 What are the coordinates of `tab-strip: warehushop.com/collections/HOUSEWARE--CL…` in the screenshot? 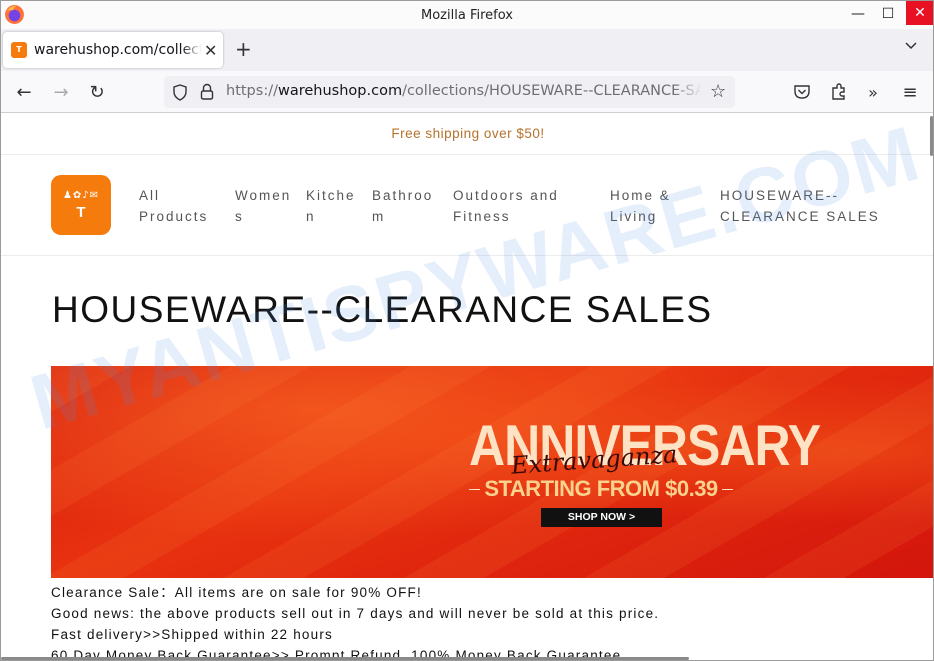 It's located at (467, 50).